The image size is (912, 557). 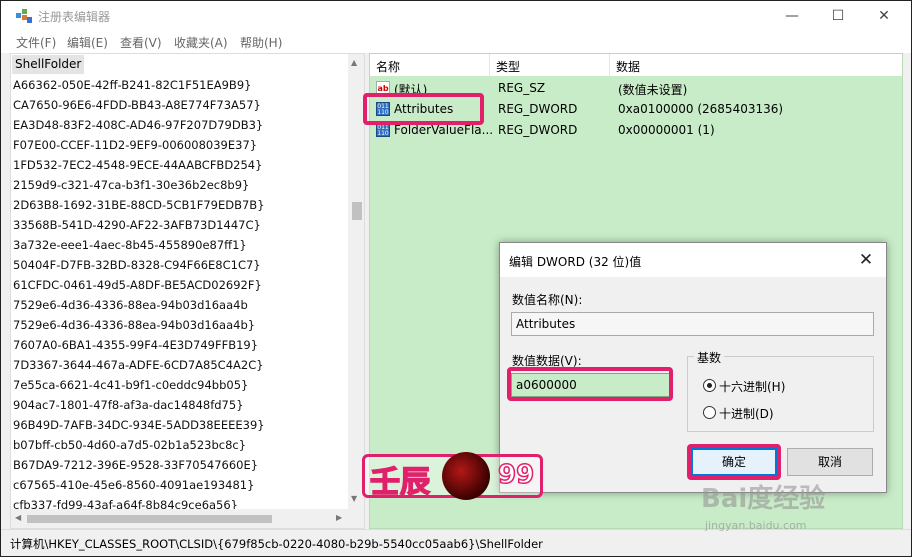 I want to click on tree-key-item: c67565-410e-45e6-8560-4091ae193481}, so click(x=133, y=488).